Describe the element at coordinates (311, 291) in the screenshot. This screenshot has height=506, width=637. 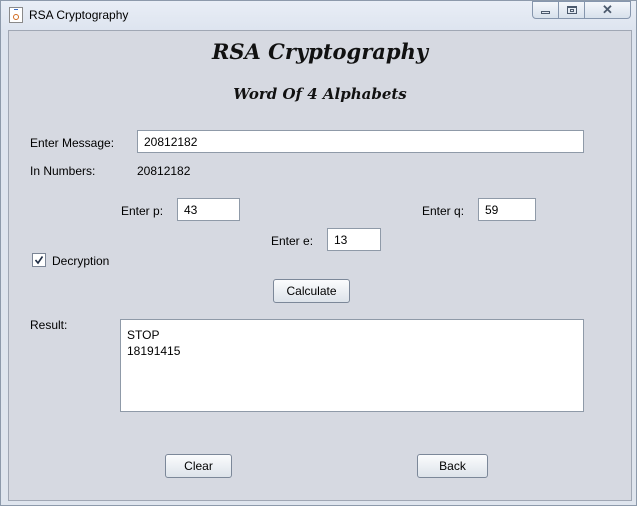
I see `calculate-button: Calculate` at that location.